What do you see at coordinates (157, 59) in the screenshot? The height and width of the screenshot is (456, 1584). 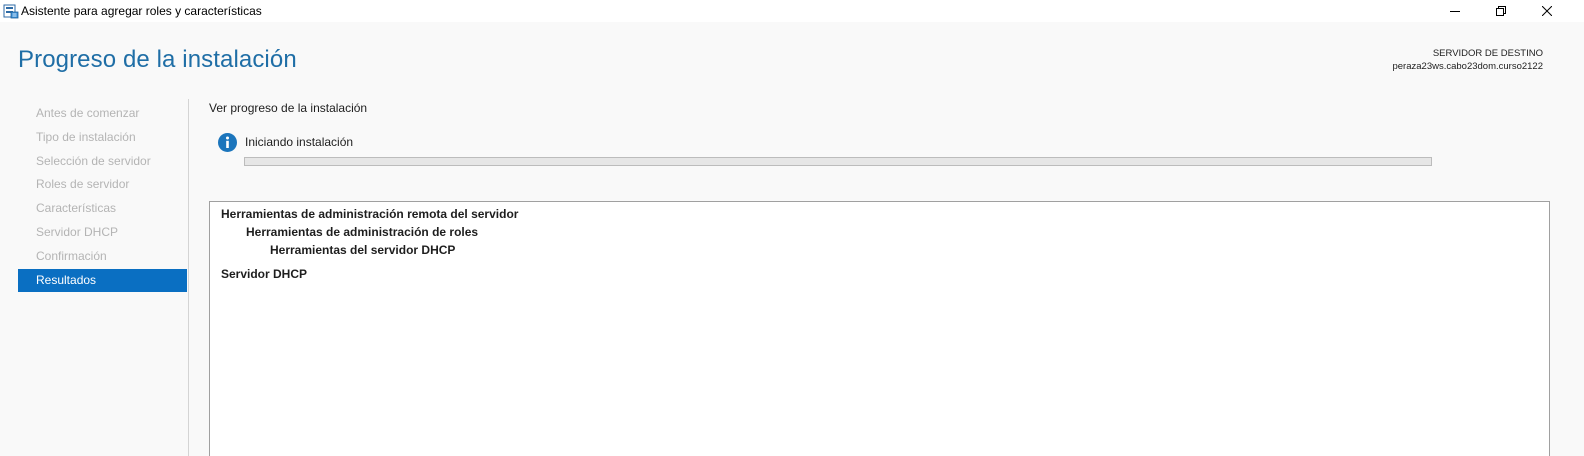 I see `page-title: Progreso de la instalación` at bounding box center [157, 59].